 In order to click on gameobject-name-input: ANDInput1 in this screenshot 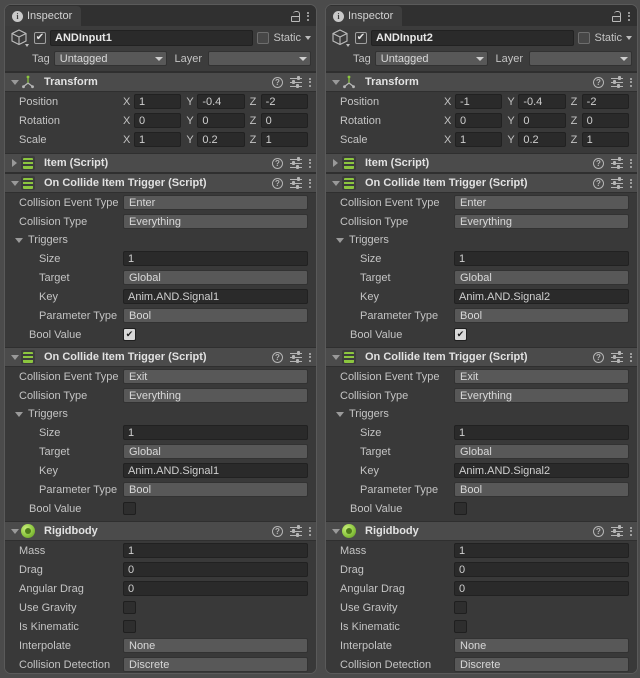, I will do `click(152, 38)`.